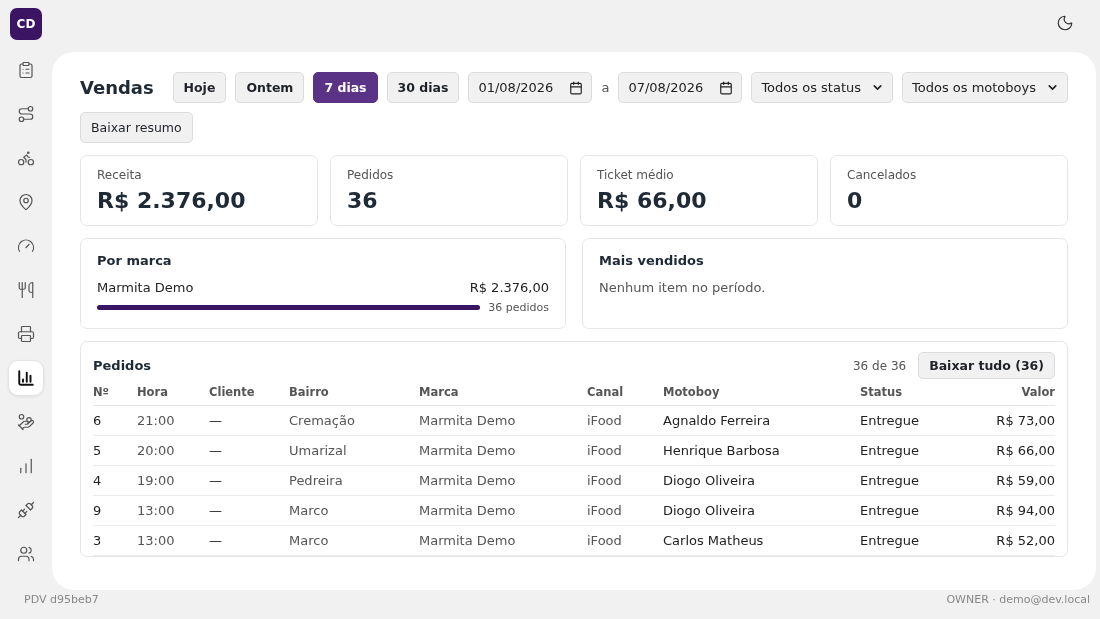 This screenshot has width=1100, height=619. Describe the element at coordinates (26, 70) in the screenshot. I see `clipboard-icon` at that location.